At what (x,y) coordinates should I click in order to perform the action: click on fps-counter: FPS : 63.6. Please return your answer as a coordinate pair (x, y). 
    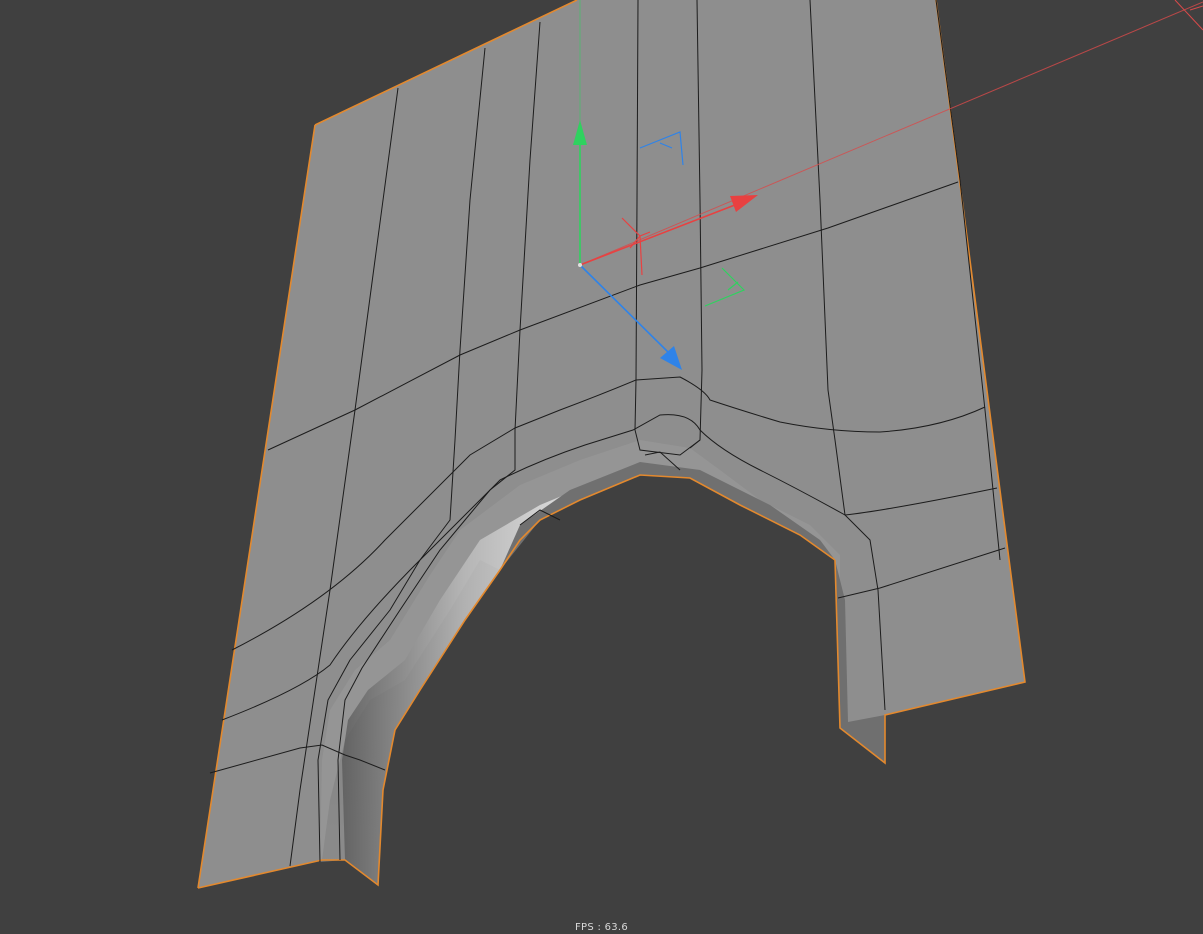
    Looking at the image, I should click on (601, 927).